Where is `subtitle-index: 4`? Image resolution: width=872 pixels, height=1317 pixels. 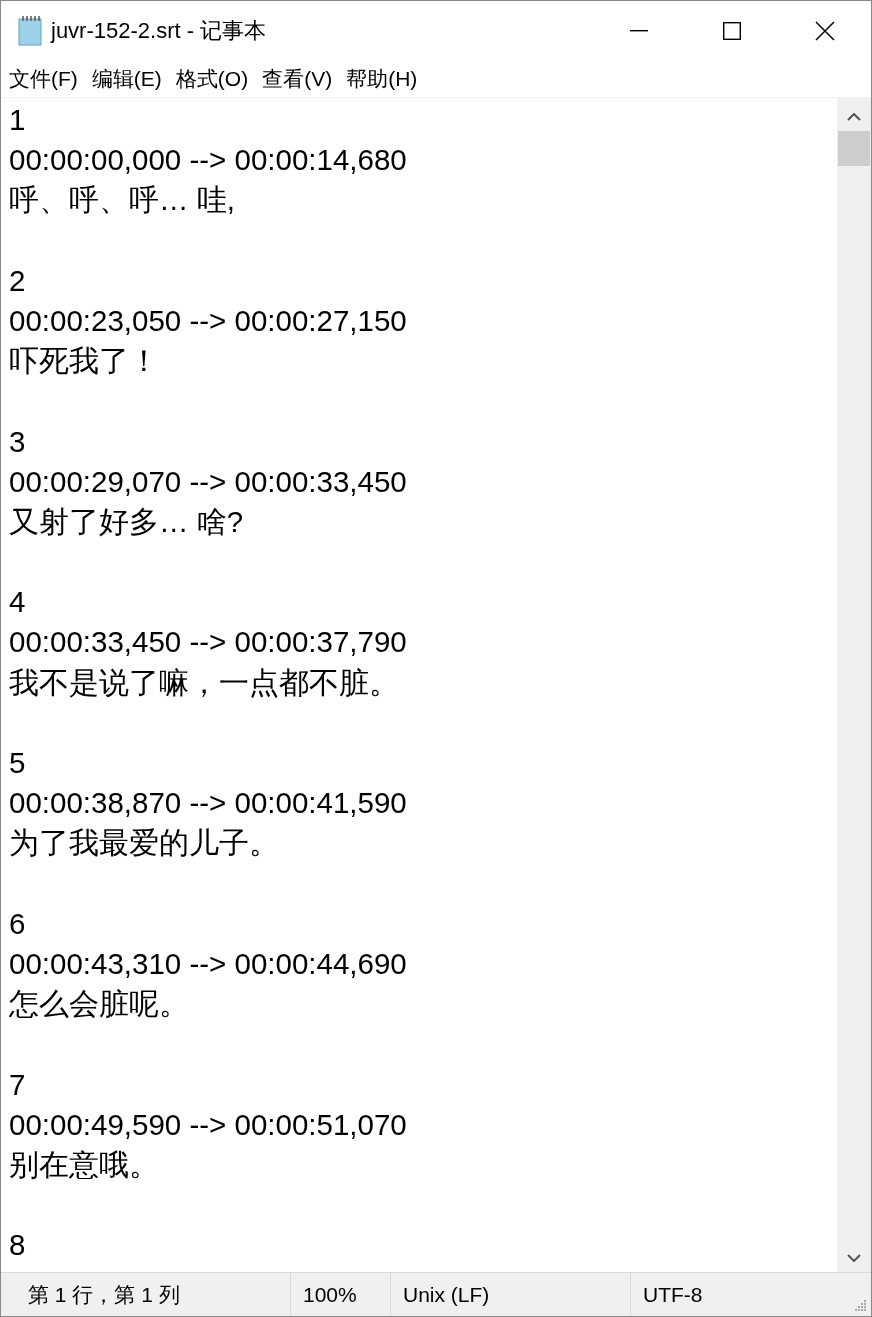
subtitle-index: 4 is located at coordinates (18, 602).